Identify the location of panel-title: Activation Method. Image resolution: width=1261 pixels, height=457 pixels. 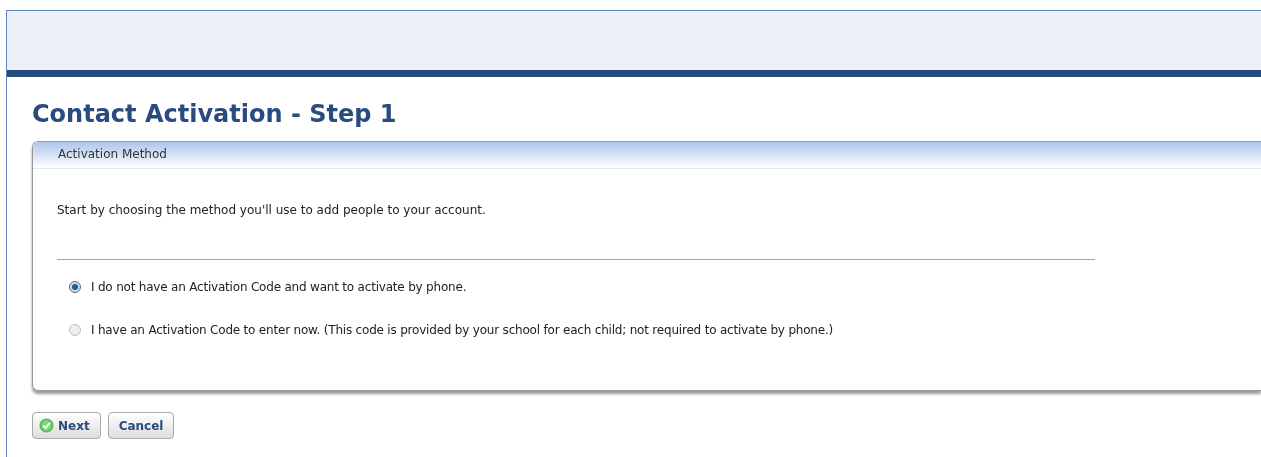
(647, 155).